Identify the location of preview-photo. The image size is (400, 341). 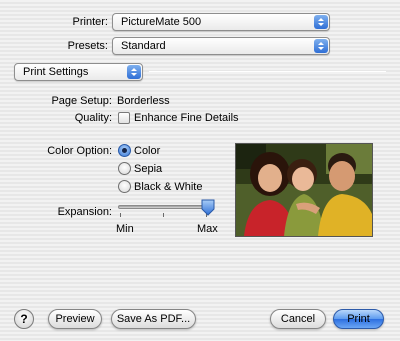
(304, 190).